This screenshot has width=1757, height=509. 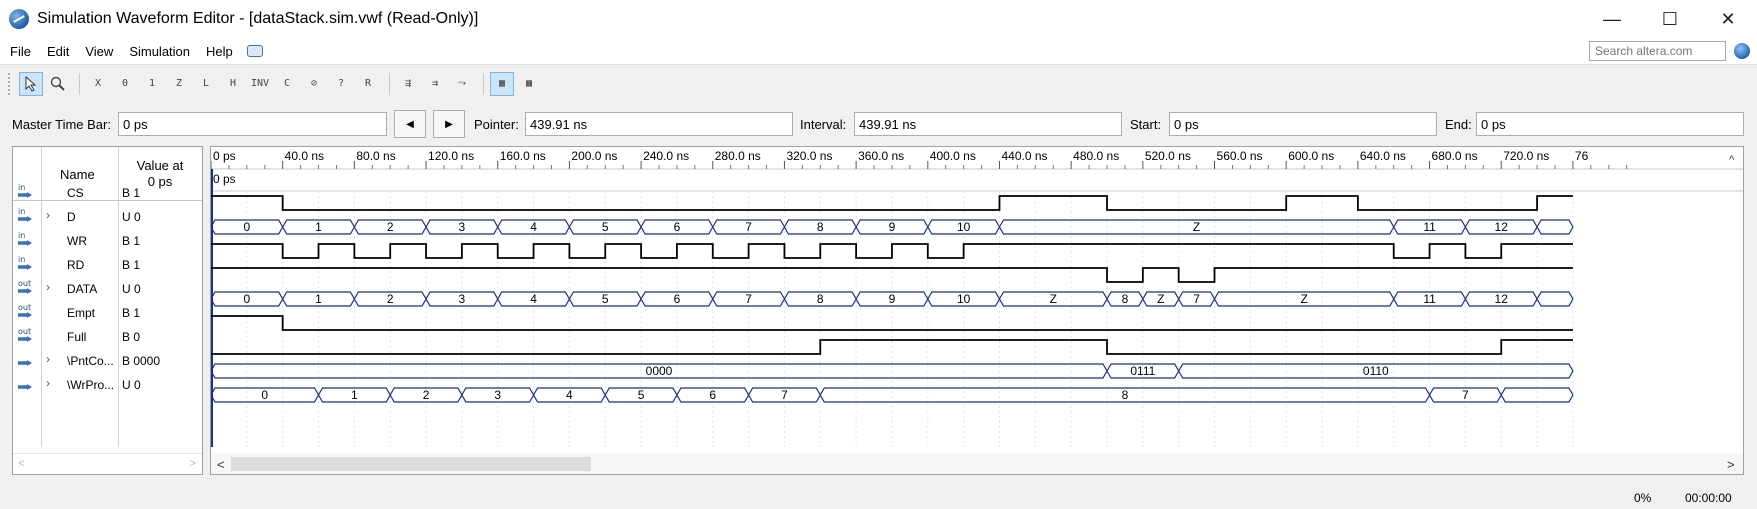 What do you see at coordinates (1096, 156) in the screenshot?
I see `time-tick-label: 480.0 ns` at bounding box center [1096, 156].